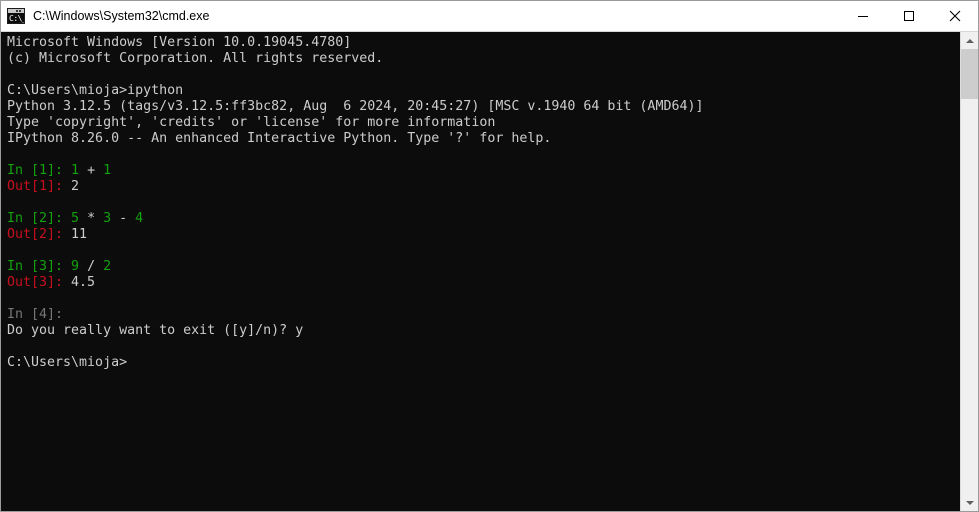 The image size is (979, 512). I want to click on code-token: 3, so click(107, 218).